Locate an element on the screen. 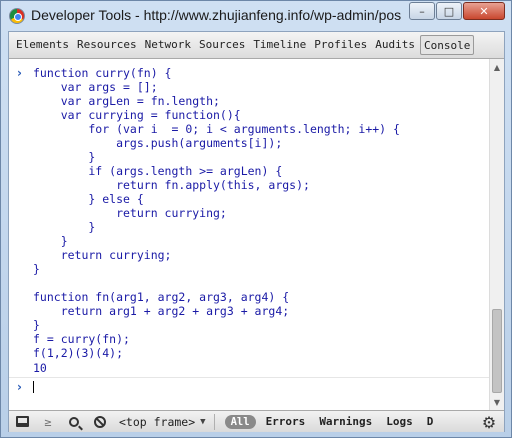 This screenshot has width=512, height=438. frame-selector: <top frame> ▼ is located at coordinates (162, 422).